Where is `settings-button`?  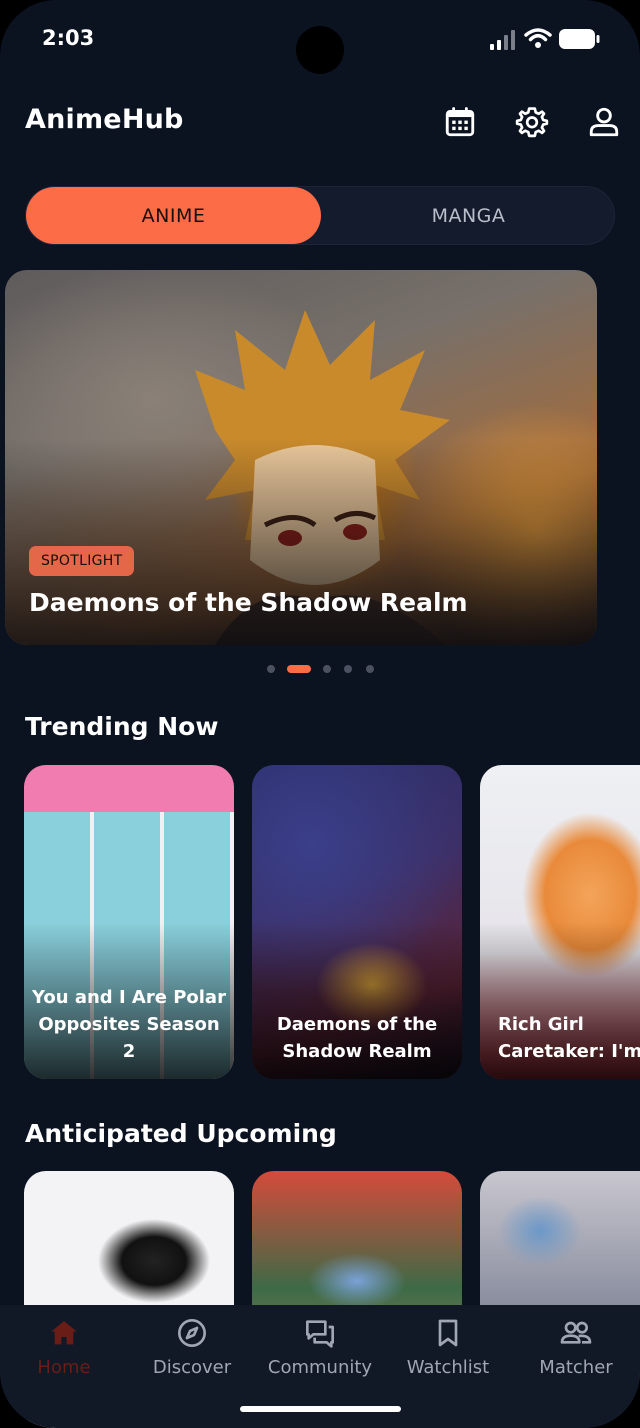
settings-button is located at coordinates (532, 122).